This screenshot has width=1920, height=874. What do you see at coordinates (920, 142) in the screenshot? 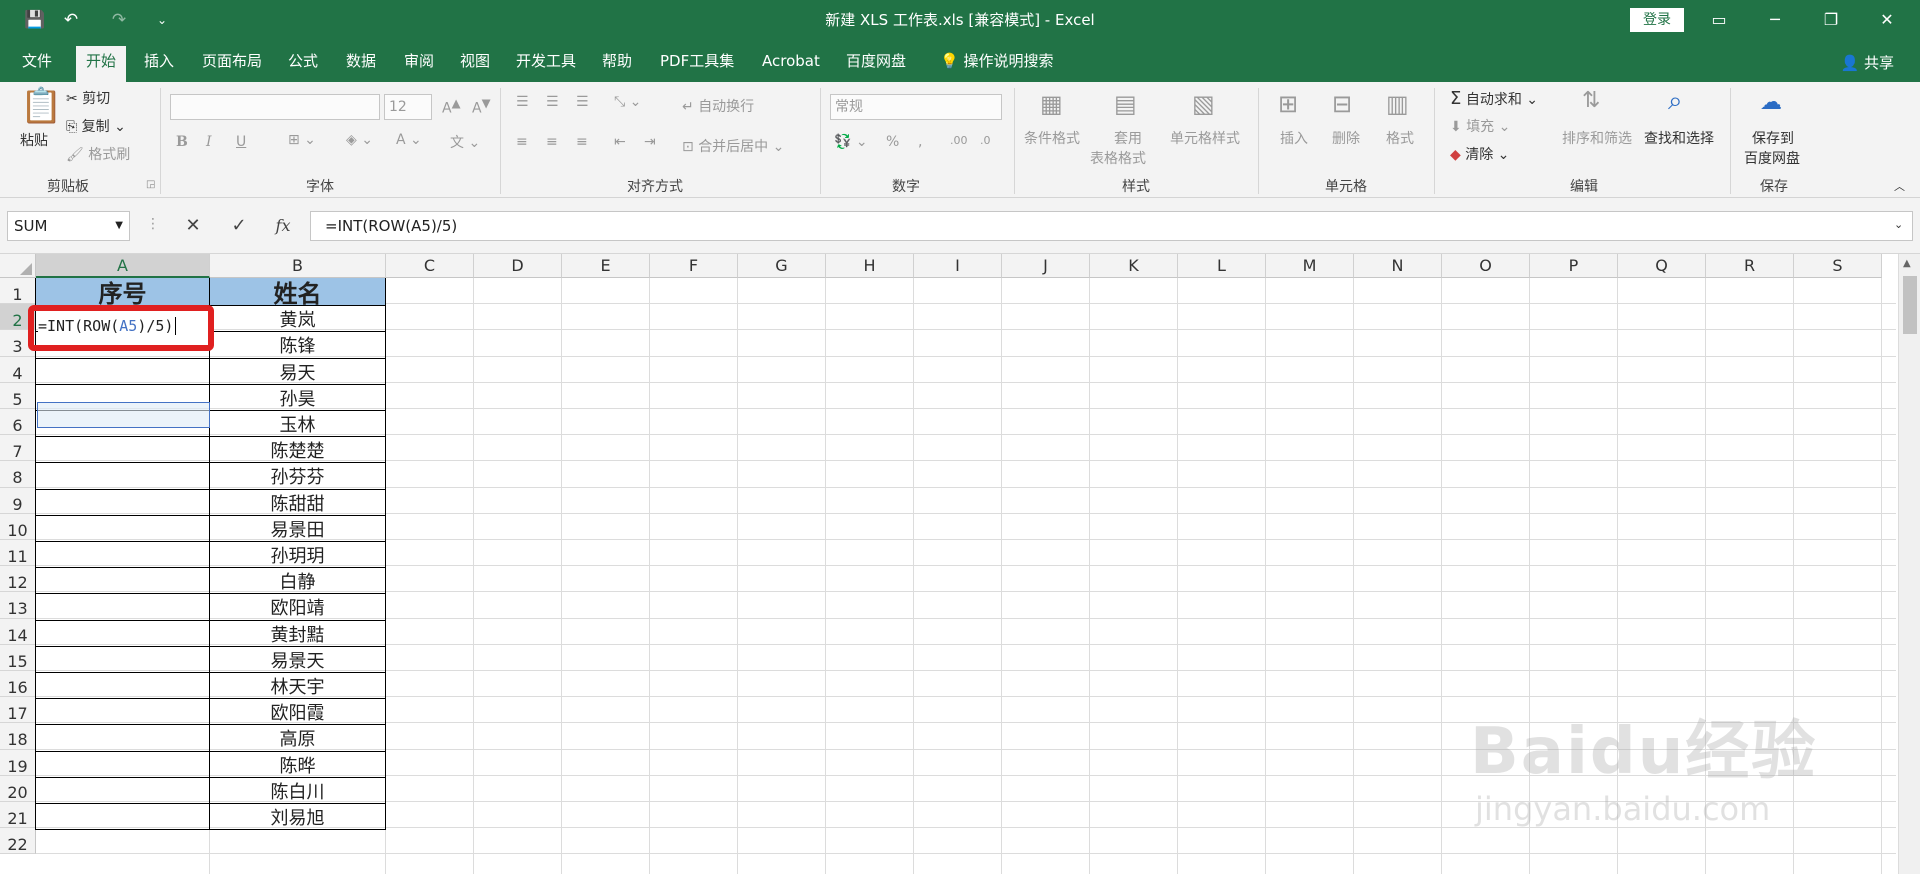
I see `comma-button: ,` at bounding box center [920, 142].